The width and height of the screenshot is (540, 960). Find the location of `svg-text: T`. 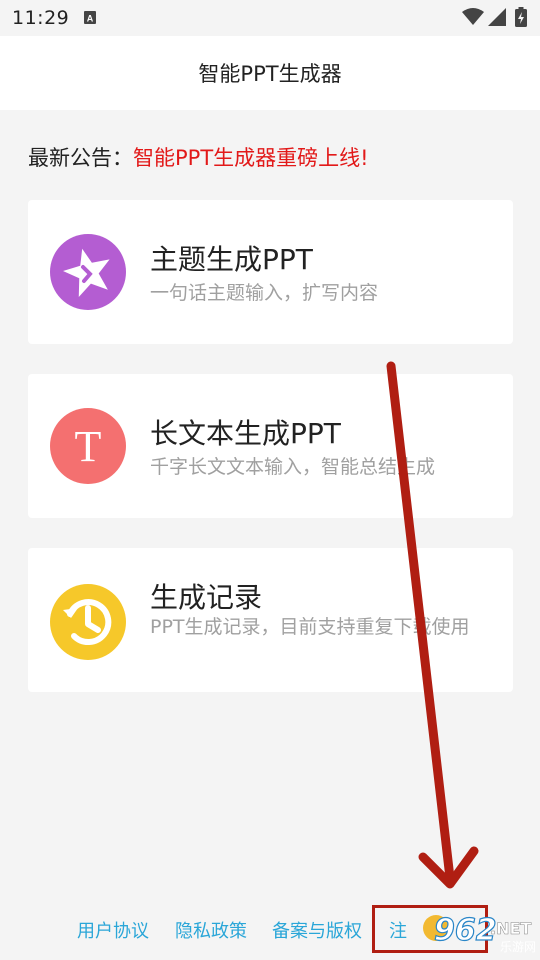

svg-text: T is located at coordinates (88, 446).